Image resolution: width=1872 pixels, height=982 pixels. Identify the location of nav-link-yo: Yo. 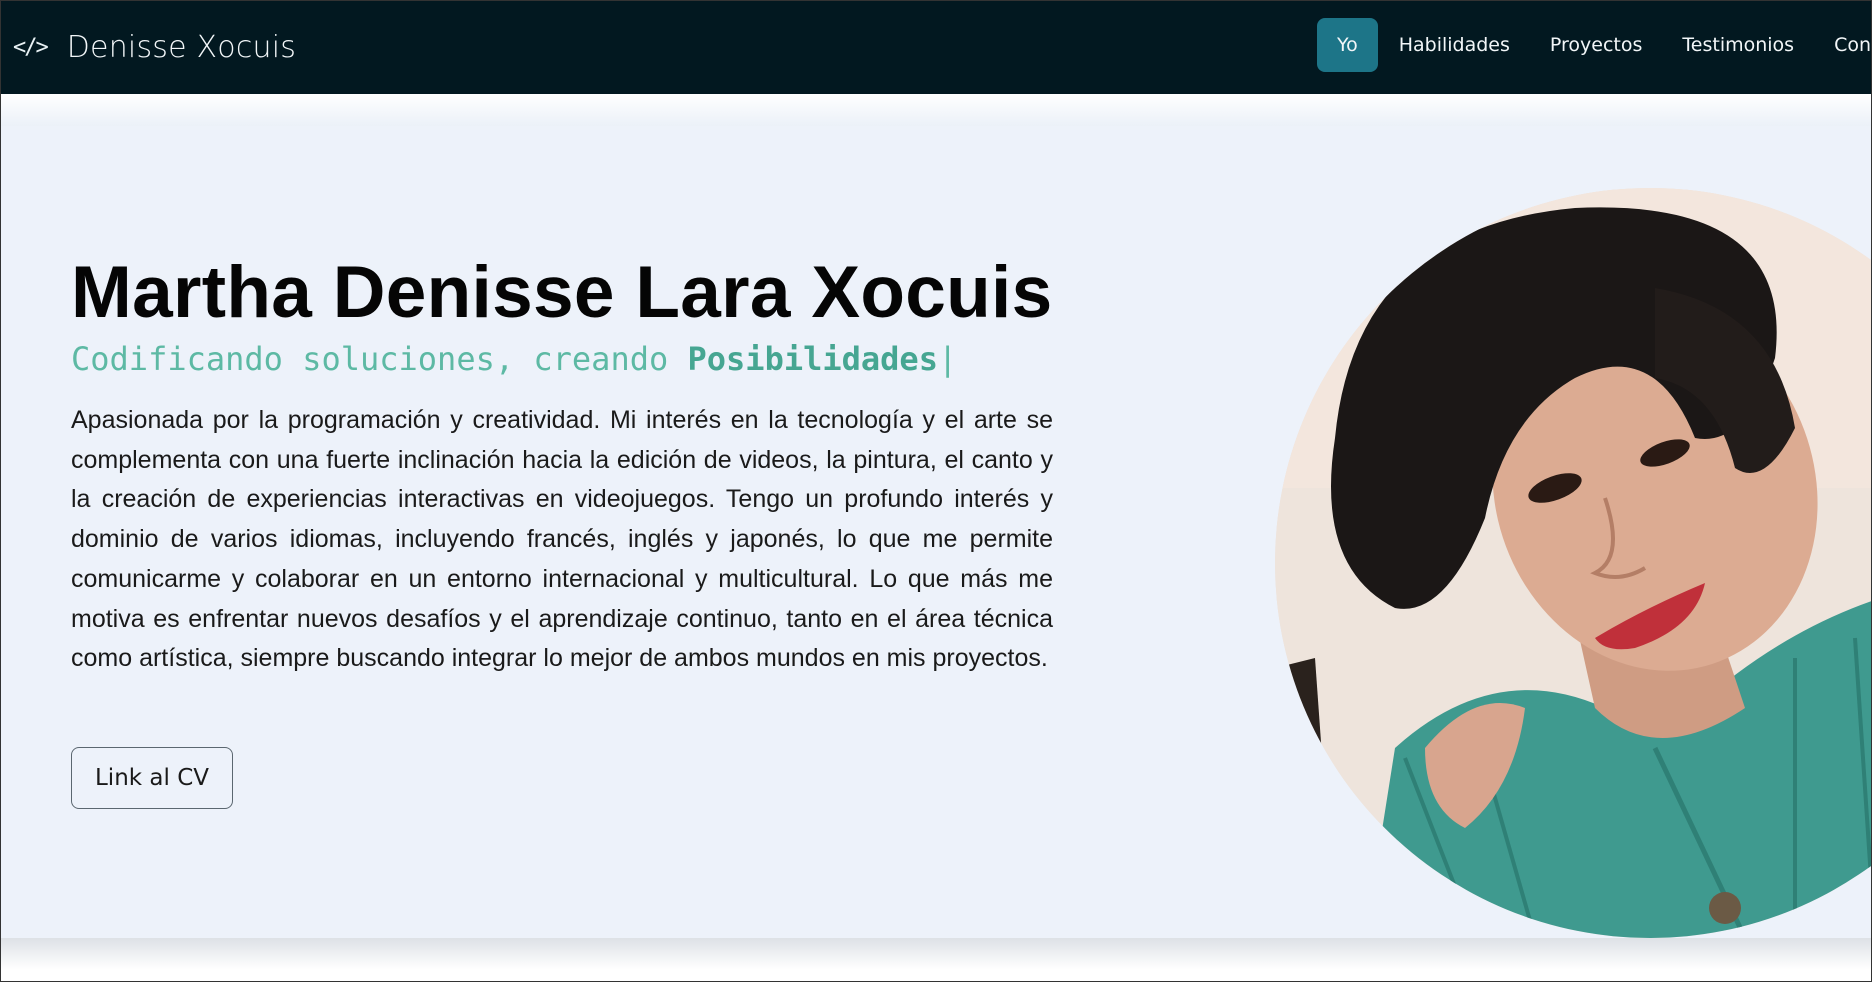
(1347, 45).